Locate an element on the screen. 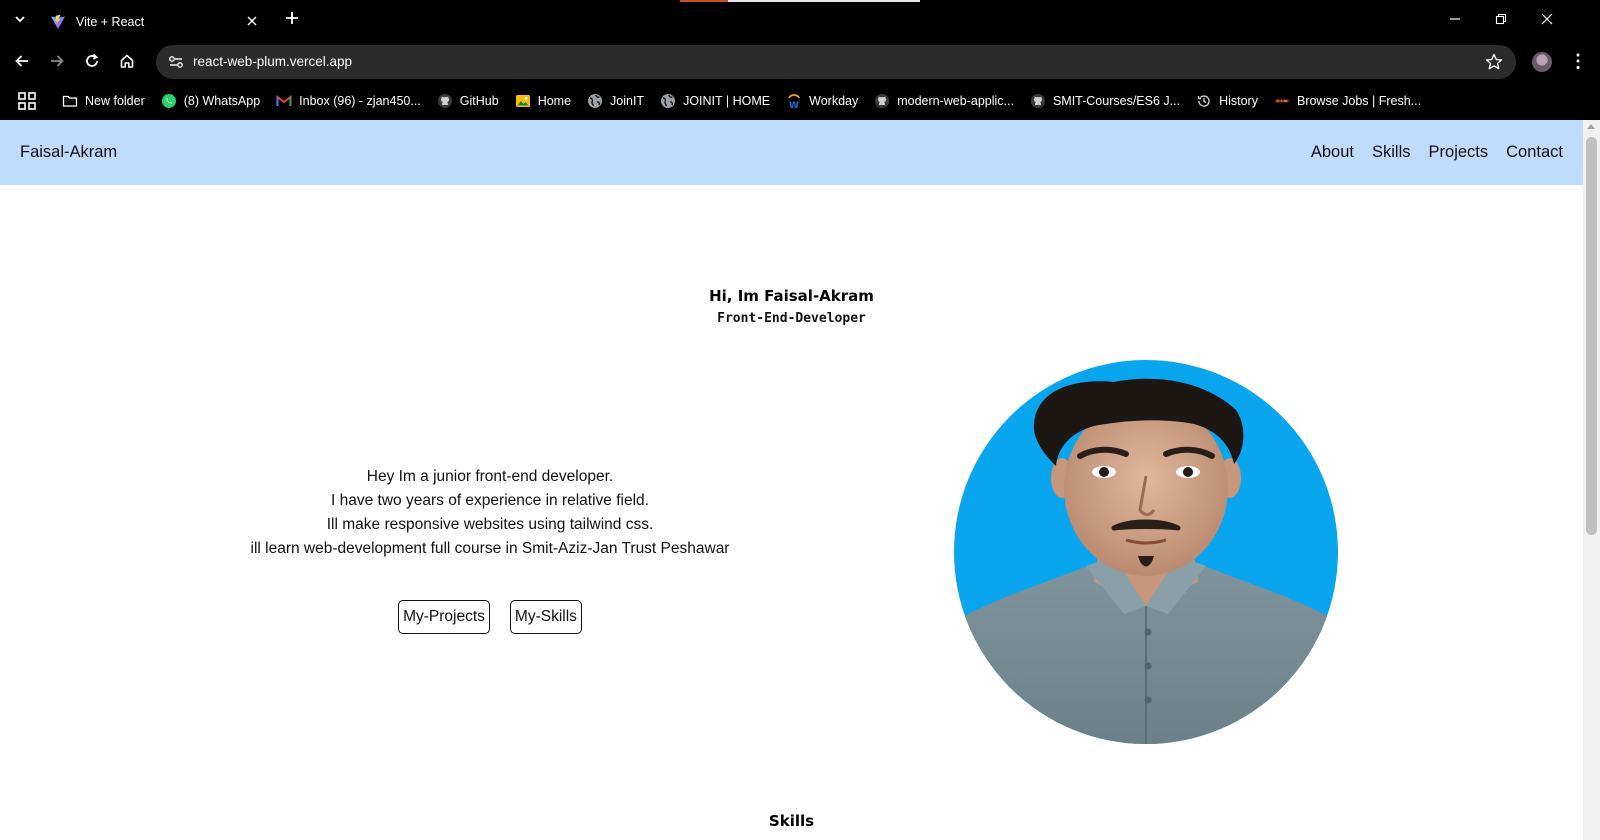  bookmark-label: GitHub is located at coordinates (479, 101).